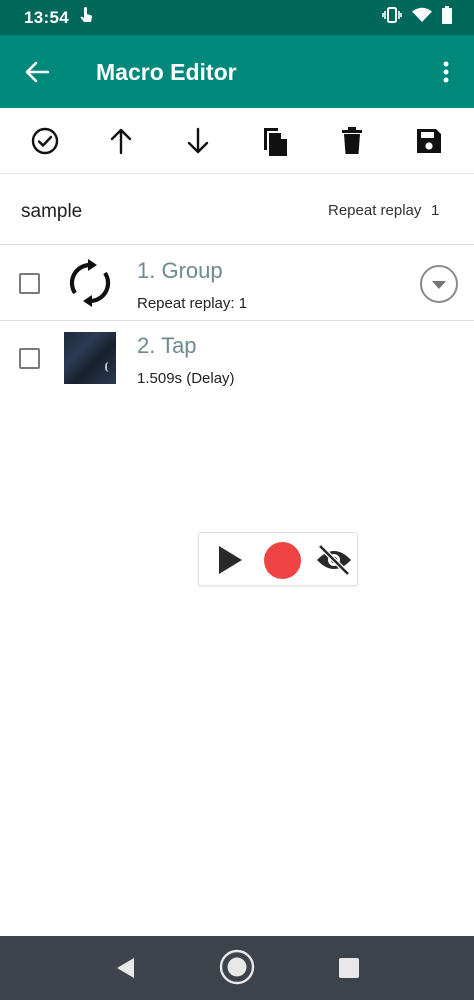 The height and width of the screenshot is (1000, 474). What do you see at coordinates (237, 283) in the screenshot?
I see `list-item-group: 1. Group Repeat replay: 1` at bounding box center [237, 283].